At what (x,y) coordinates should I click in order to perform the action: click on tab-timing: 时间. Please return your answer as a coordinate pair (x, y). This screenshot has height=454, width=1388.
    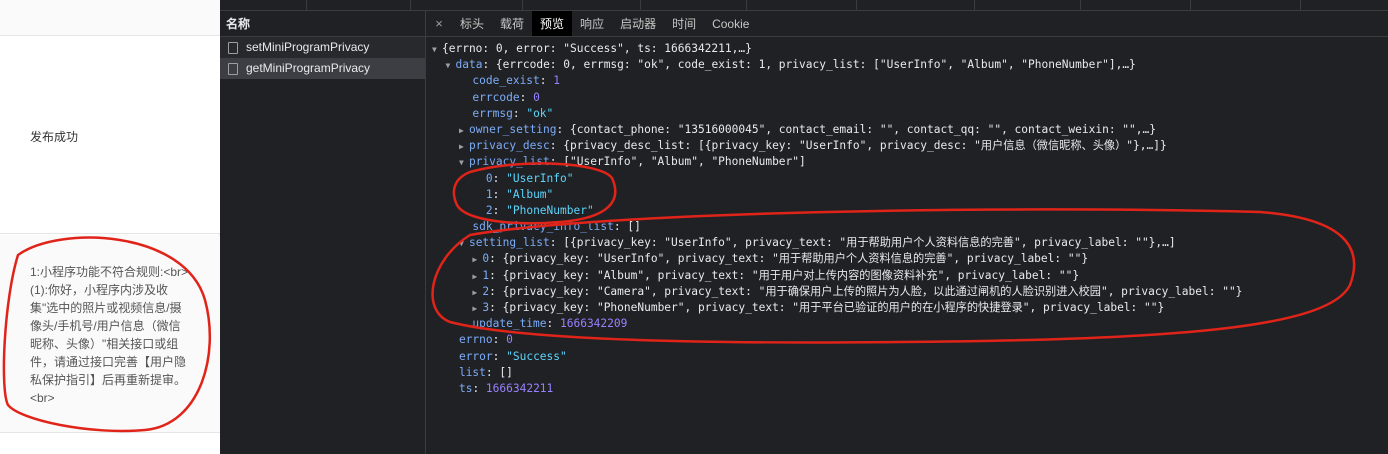
    Looking at the image, I should click on (684, 23).